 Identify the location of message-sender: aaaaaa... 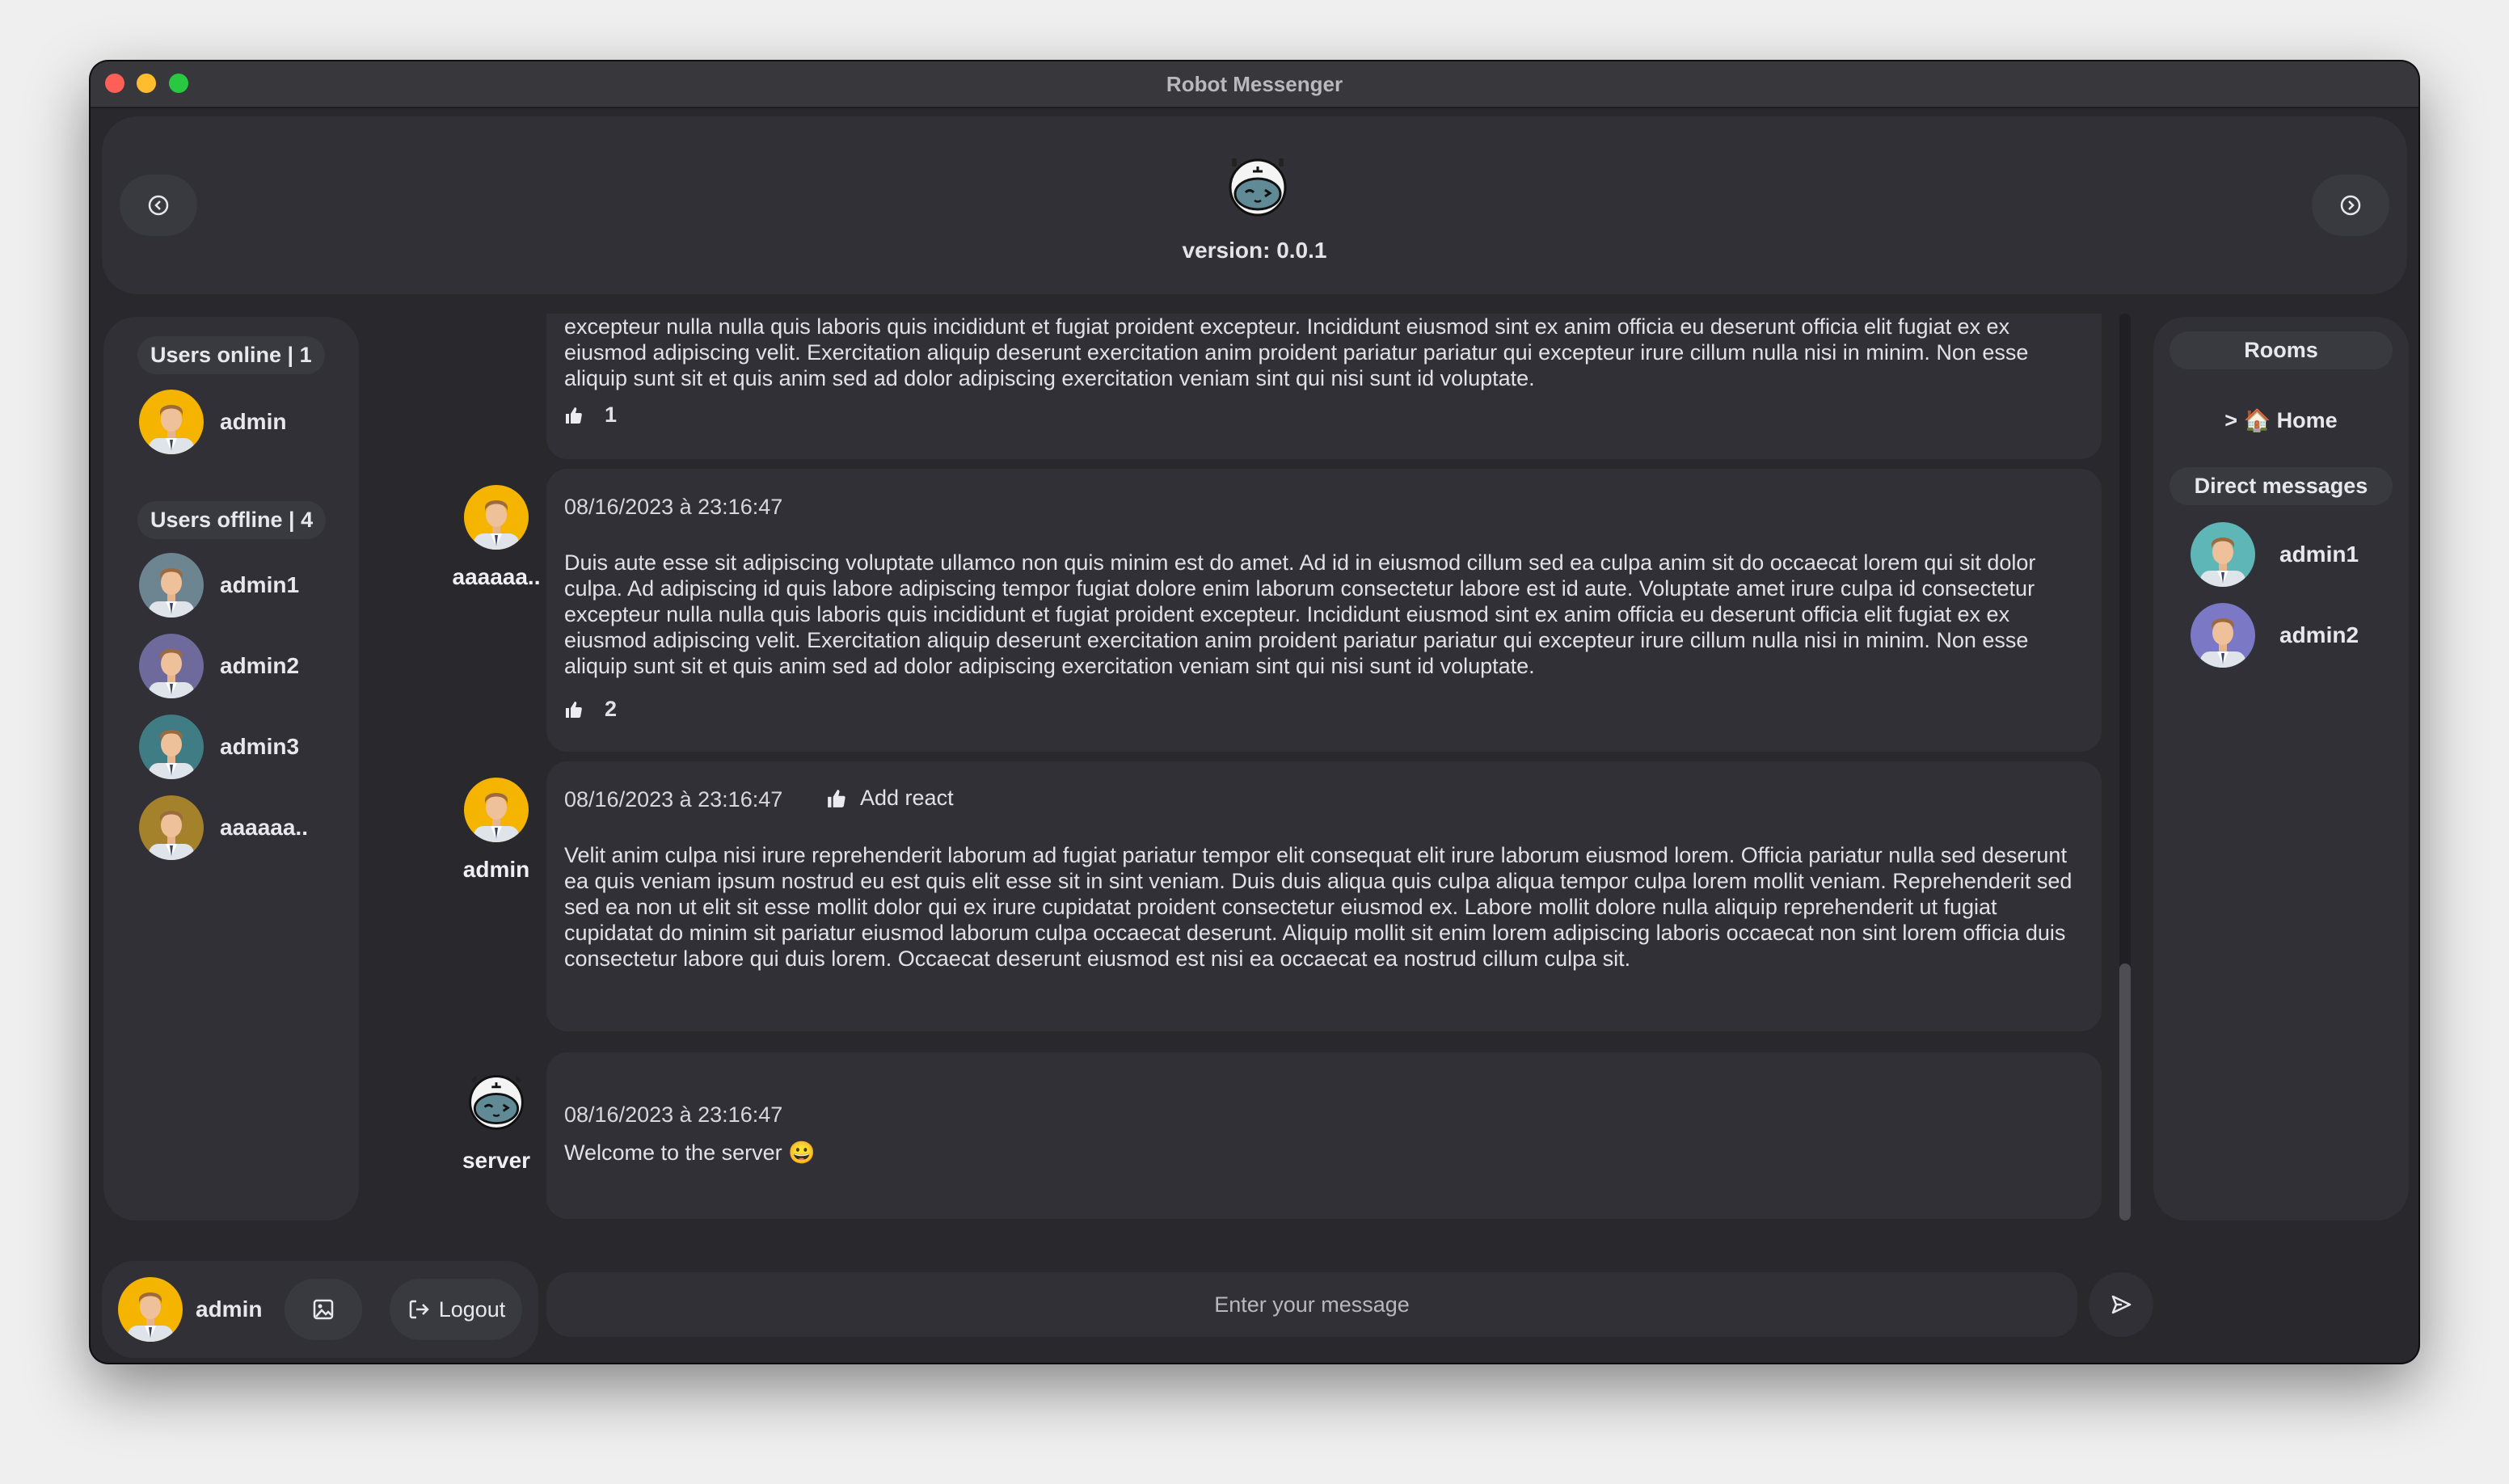
(496, 537).